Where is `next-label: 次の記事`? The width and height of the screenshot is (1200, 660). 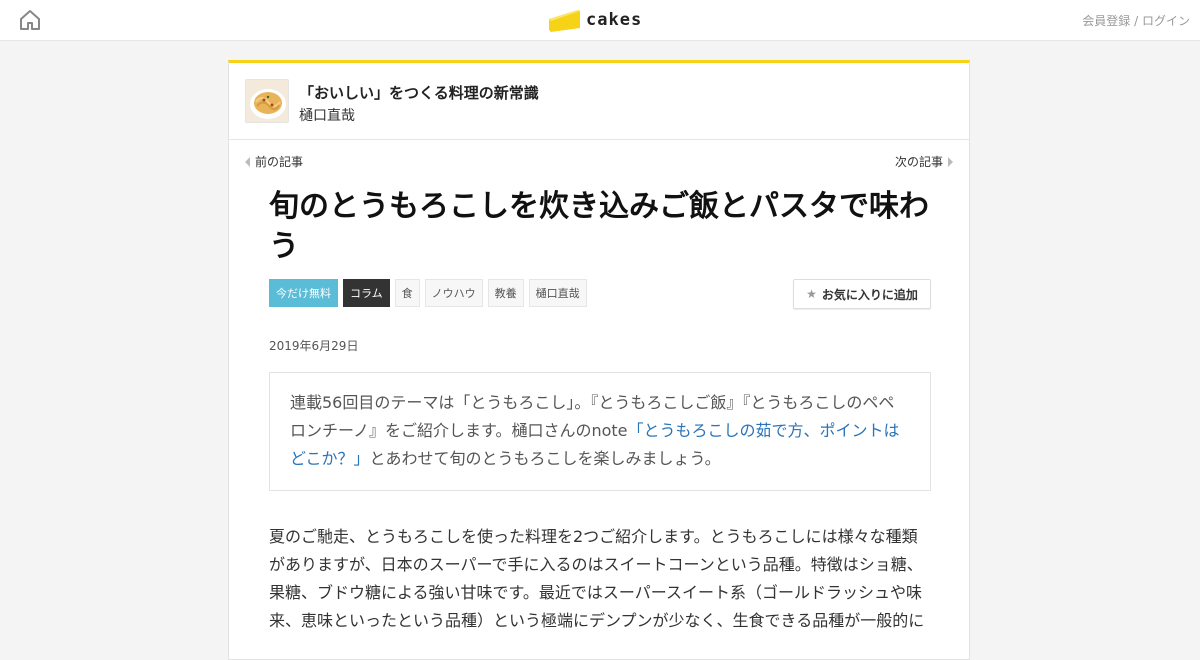
next-label: 次の記事 is located at coordinates (918, 162).